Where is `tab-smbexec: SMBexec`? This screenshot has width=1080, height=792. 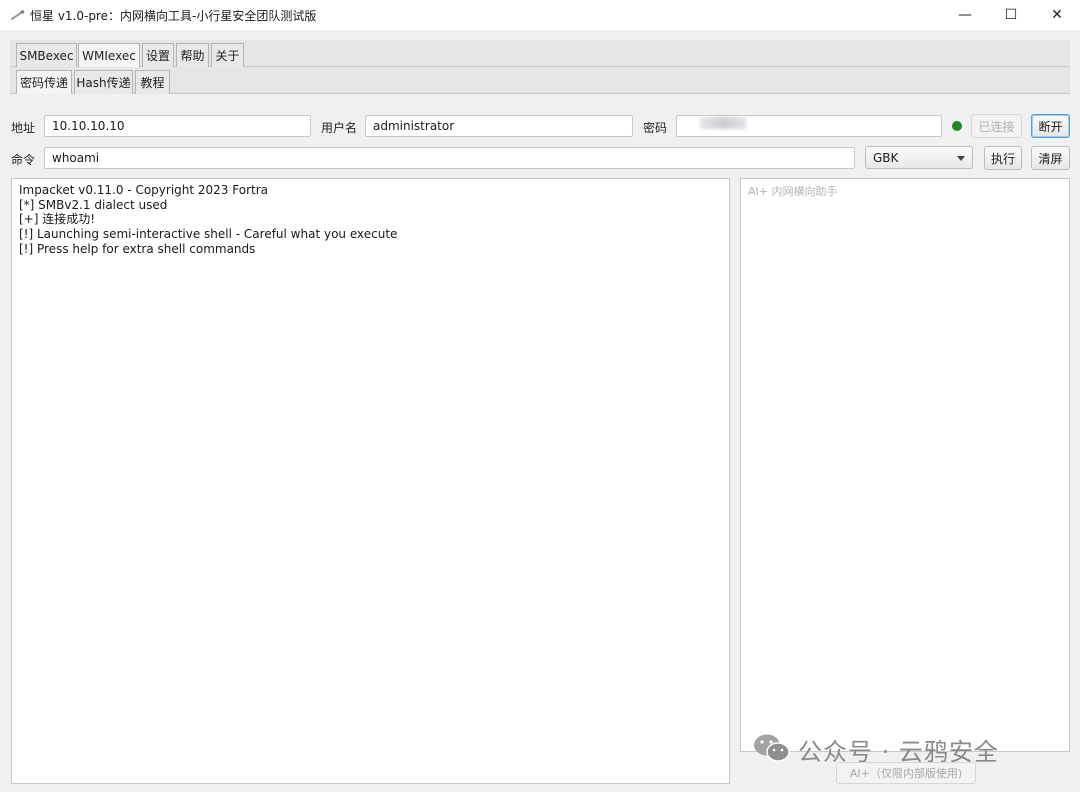 tab-smbexec: SMBexec is located at coordinates (46, 55).